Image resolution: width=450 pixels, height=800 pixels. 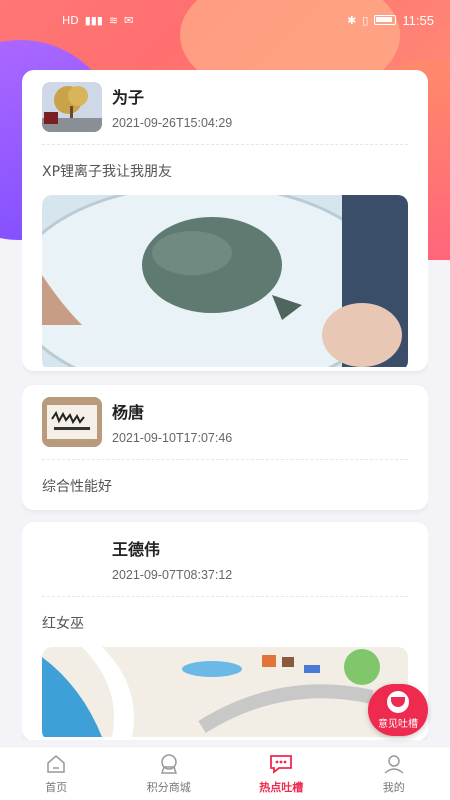 I want to click on tab-label: 热点吐槽, so click(x=281, y=787).